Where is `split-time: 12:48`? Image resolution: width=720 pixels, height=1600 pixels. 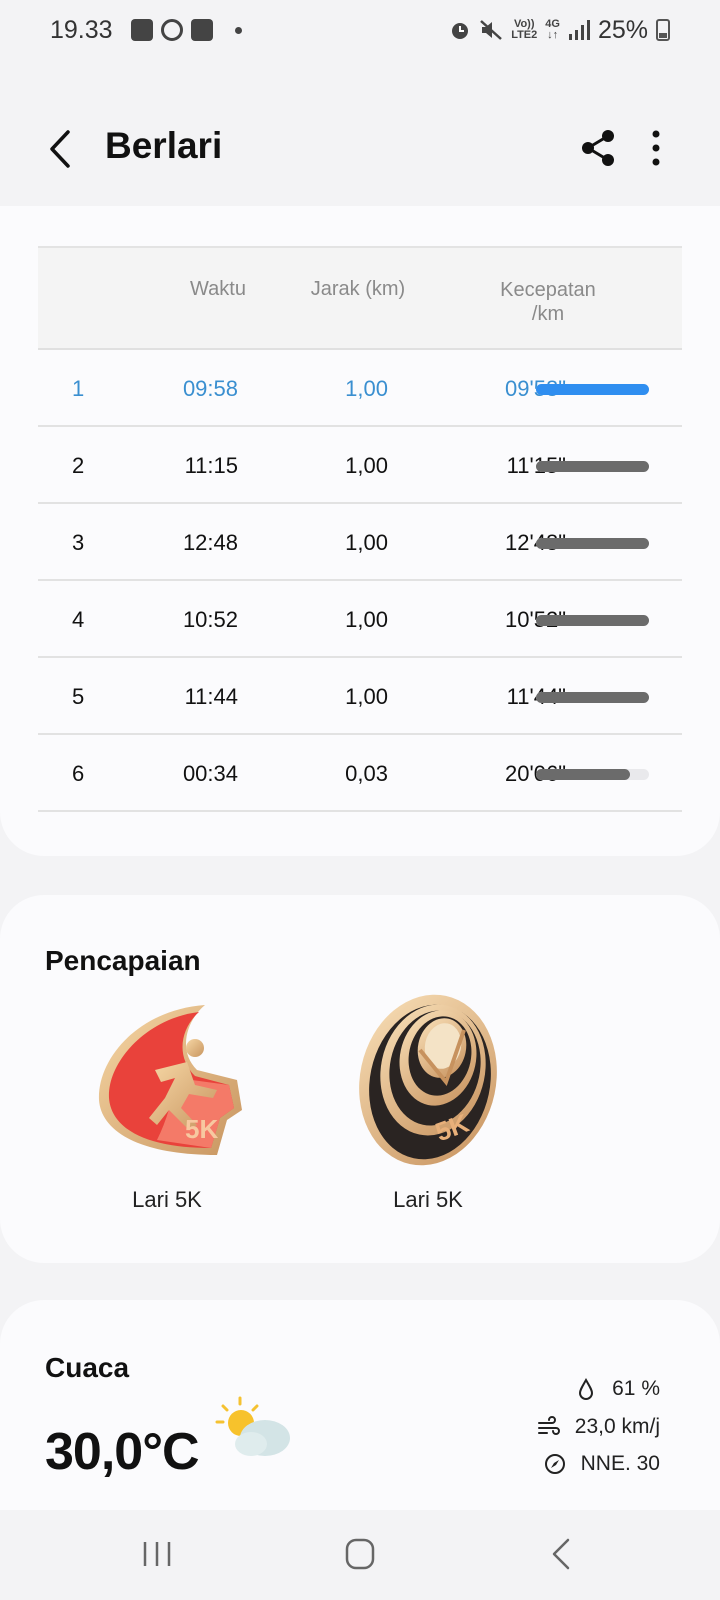 split-time: 12:48 is located at coordinates (210, 542).